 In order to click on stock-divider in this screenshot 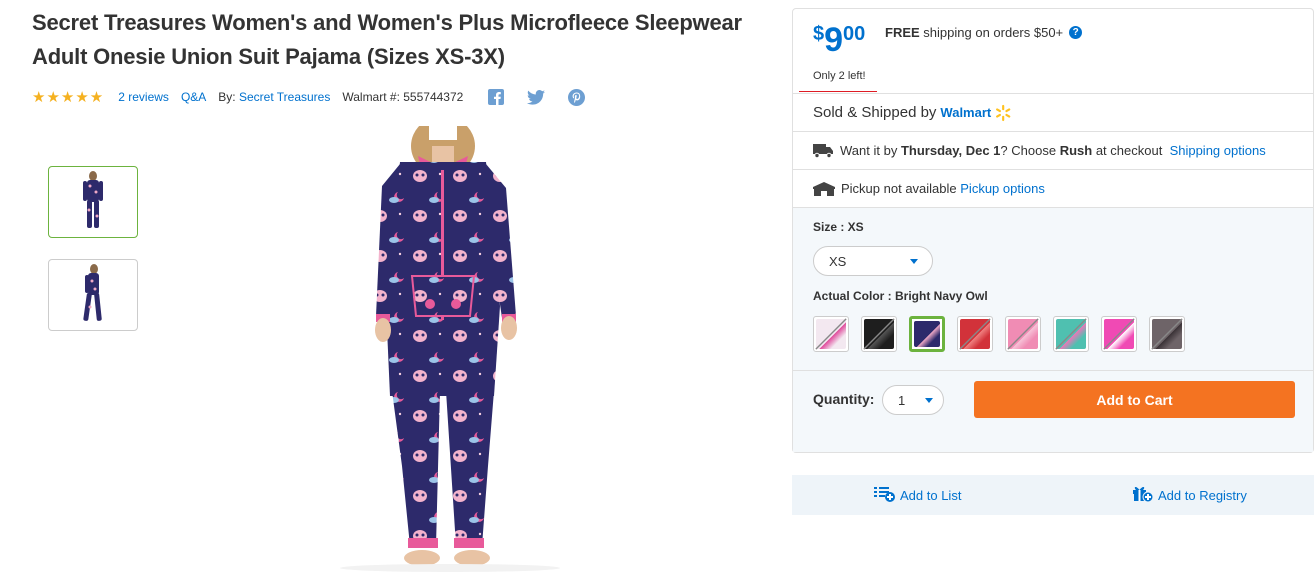, I will do `click(838, 91)`.